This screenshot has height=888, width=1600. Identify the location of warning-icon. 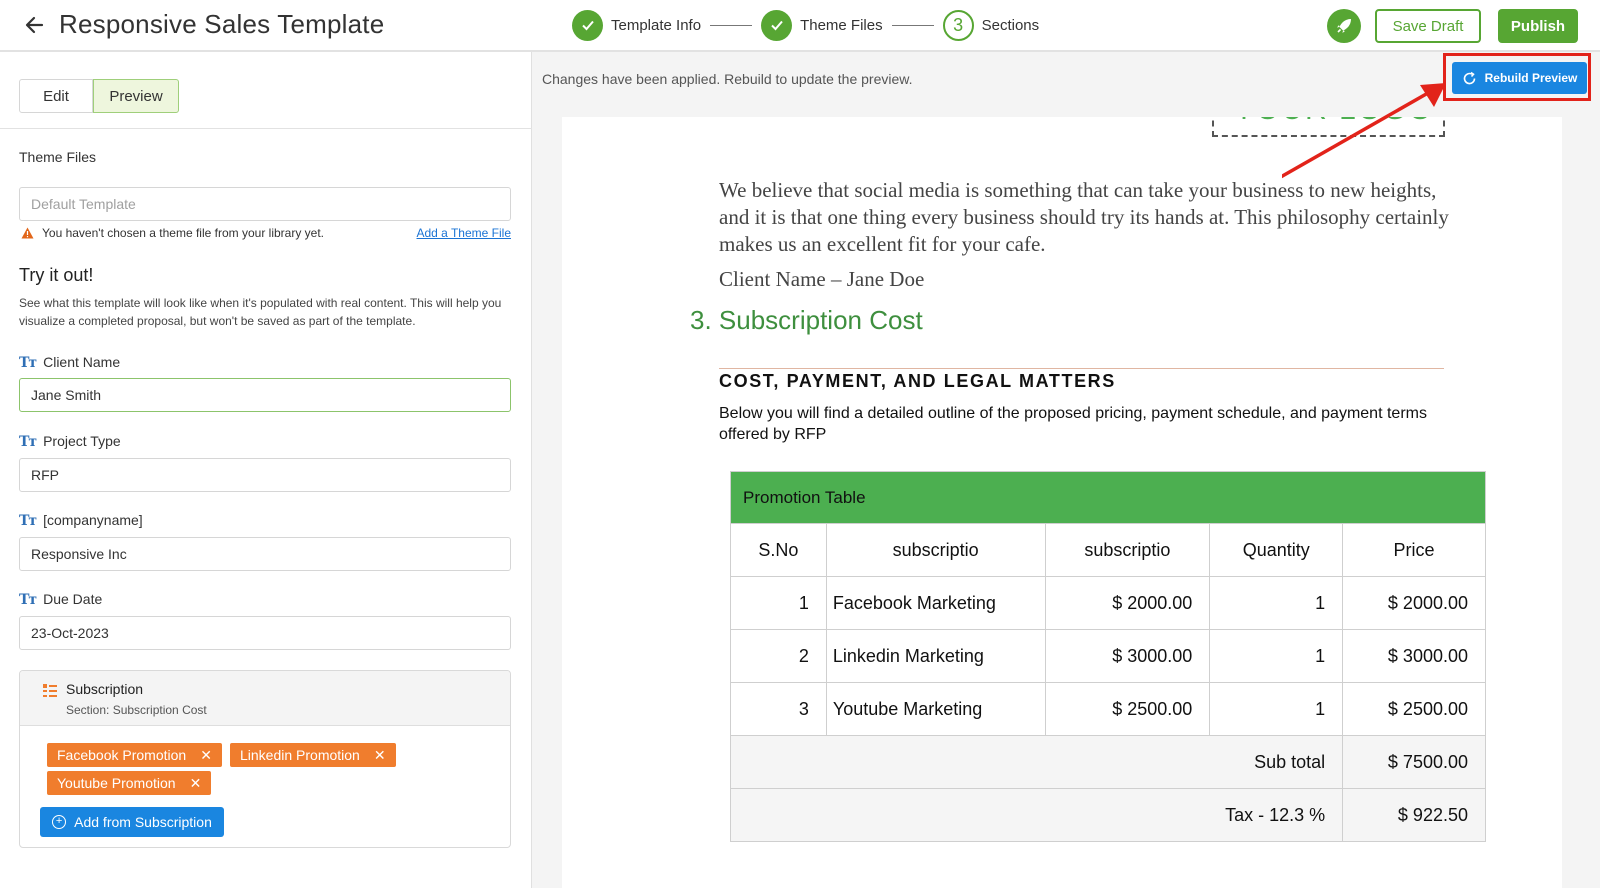
(27, 233).